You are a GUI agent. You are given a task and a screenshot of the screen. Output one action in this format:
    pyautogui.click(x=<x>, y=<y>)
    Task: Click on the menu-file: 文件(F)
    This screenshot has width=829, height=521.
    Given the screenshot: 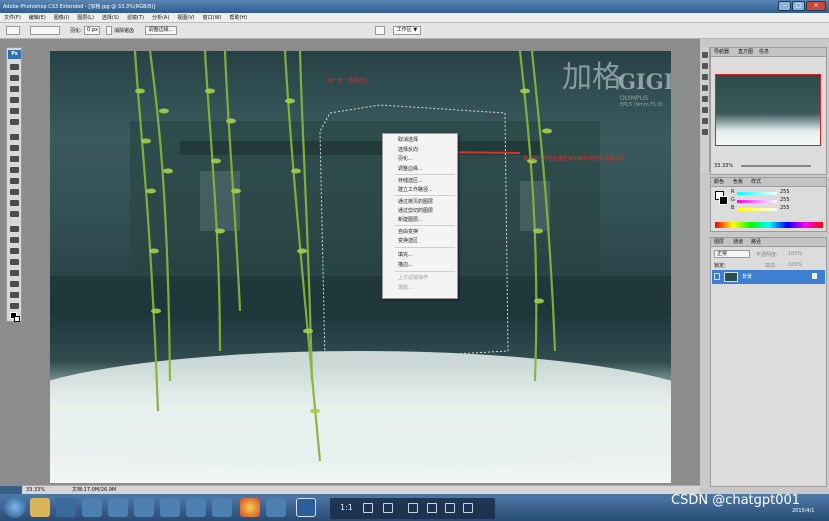 What is the action you would take?
    pyautogui.click(x=12, y=17)
    